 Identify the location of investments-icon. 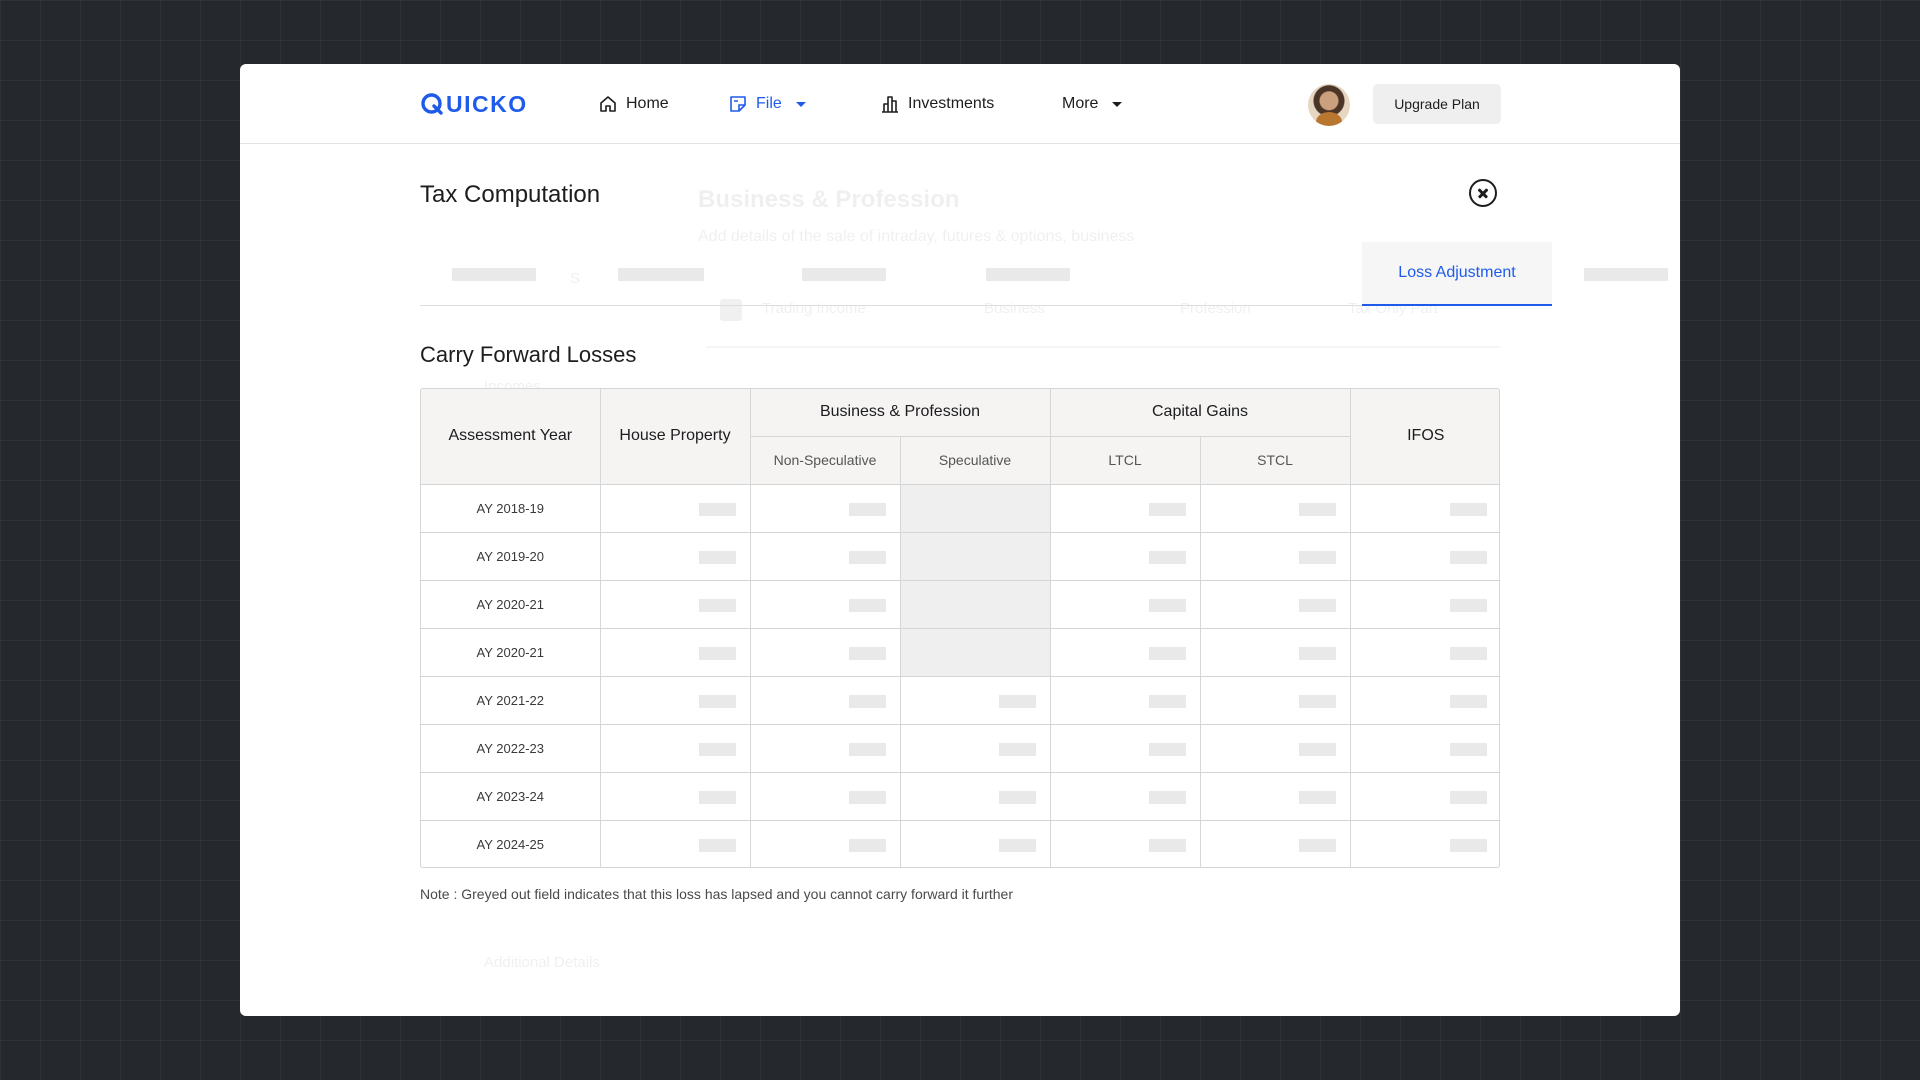
(890, 104).